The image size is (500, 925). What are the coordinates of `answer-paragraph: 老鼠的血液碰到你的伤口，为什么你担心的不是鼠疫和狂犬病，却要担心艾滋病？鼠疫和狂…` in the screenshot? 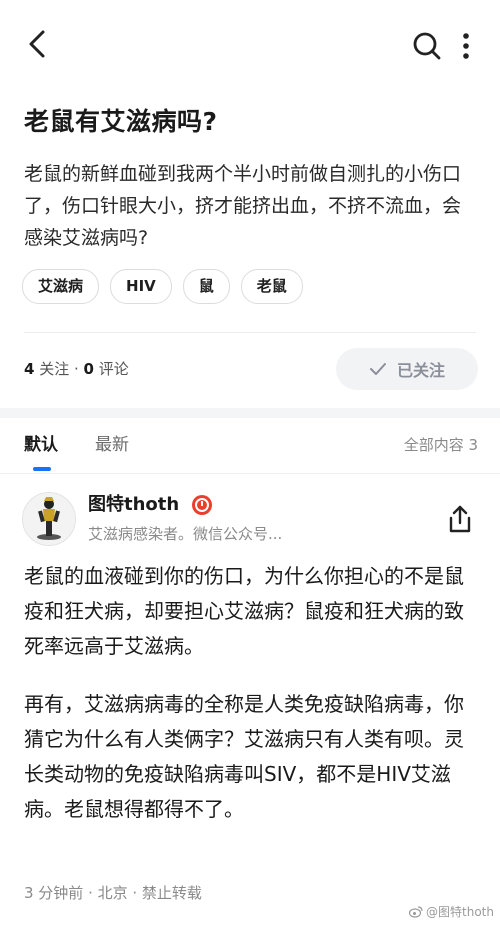 It's located at (244, 611).